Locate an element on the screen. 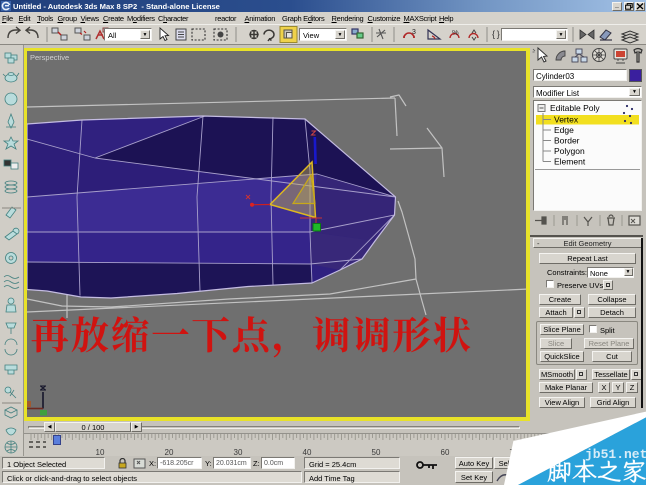  svg-text: Perspective is located at coordinates (49, 57).